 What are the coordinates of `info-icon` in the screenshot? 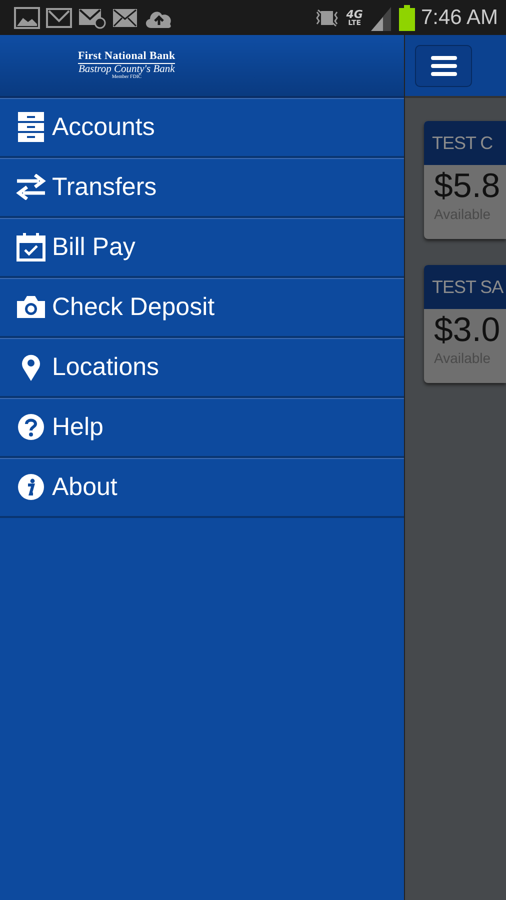 It's located at (31, 487).